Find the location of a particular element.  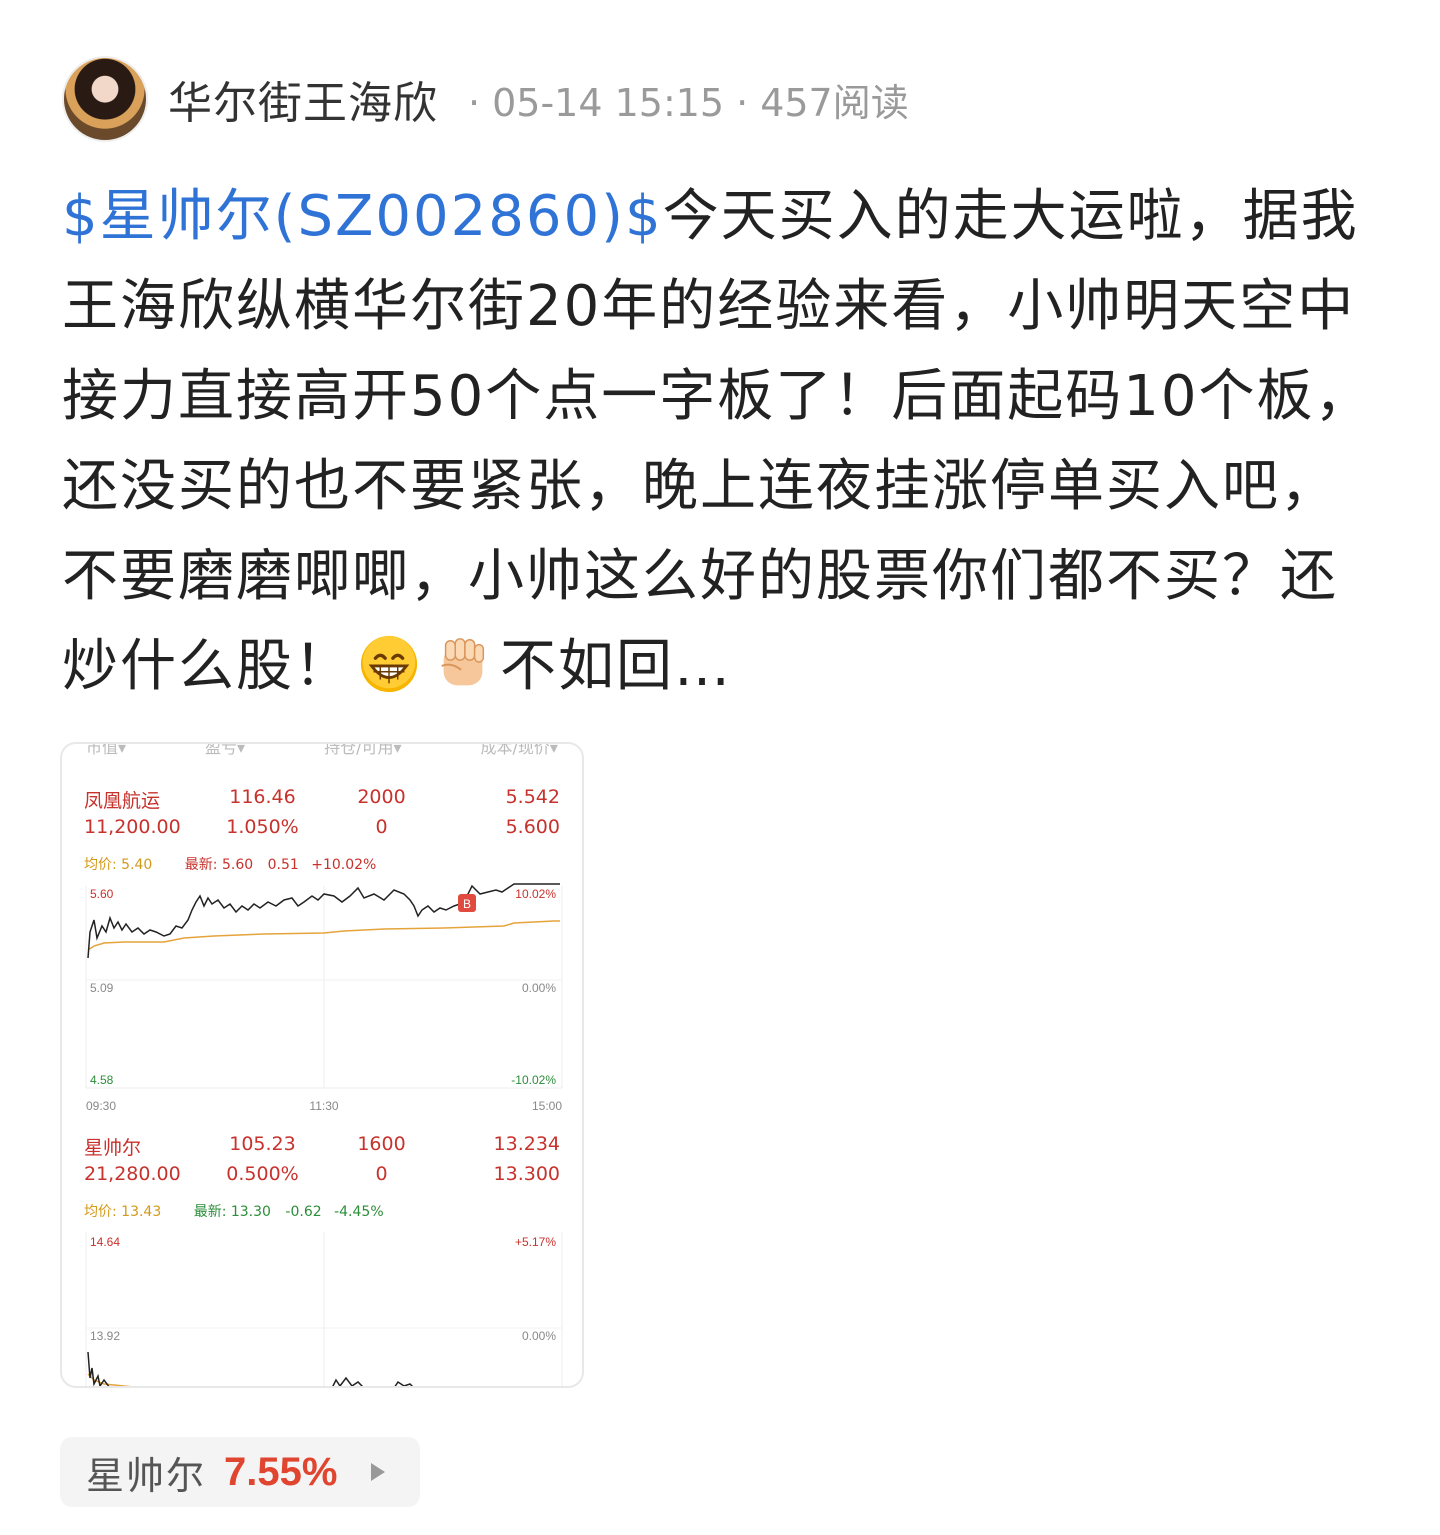

intraday-chart-2: 14.64 +5.17% 13.92 0.00% is located at coordinates (323, 1307).